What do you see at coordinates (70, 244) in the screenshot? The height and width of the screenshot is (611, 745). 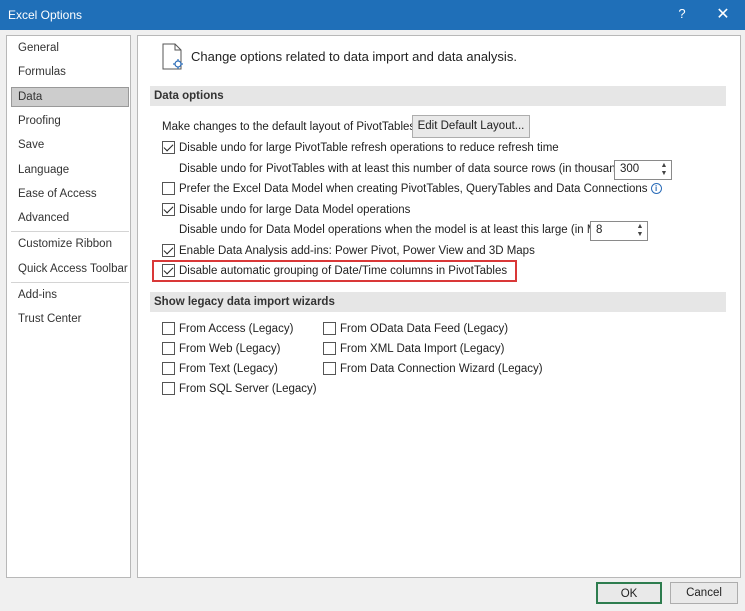 I see `sidebar-item-customize-ribbon: Customize Ribbon` at bounding box center [70, 244].